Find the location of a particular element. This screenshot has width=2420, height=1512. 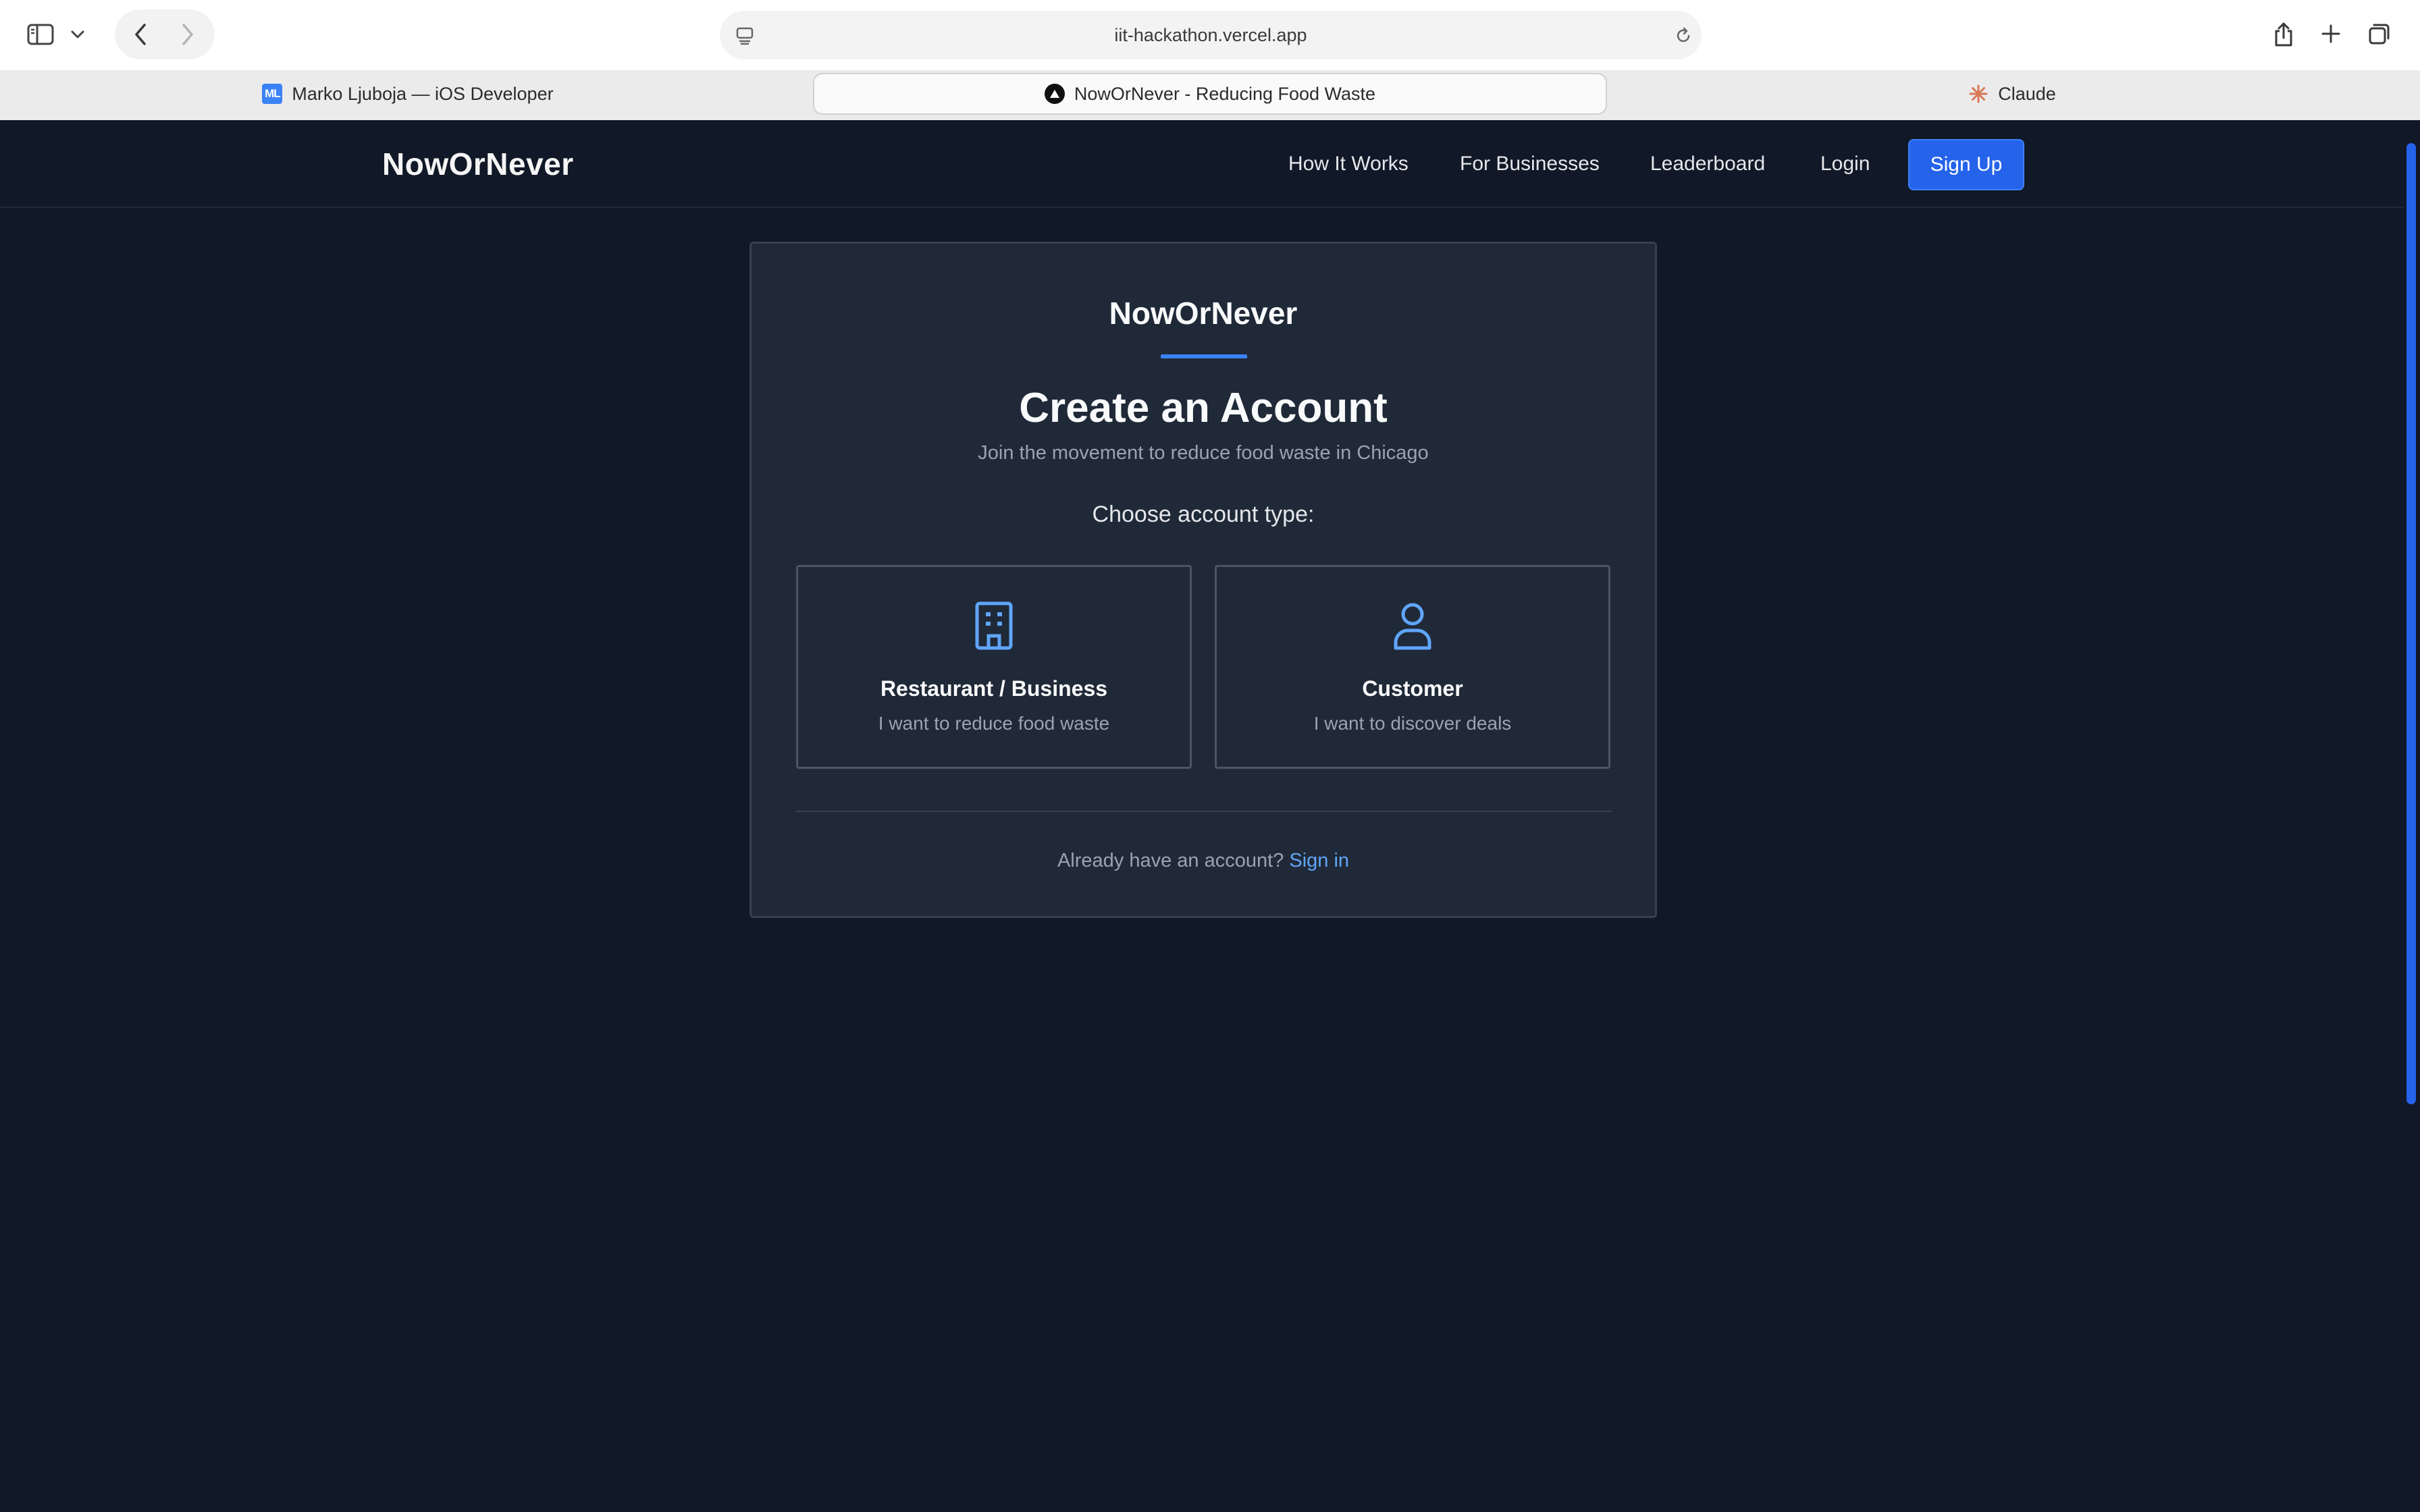

tab-noworn: NowOrNever - Reducing Food Waste is located at coordinates (1210, 94).